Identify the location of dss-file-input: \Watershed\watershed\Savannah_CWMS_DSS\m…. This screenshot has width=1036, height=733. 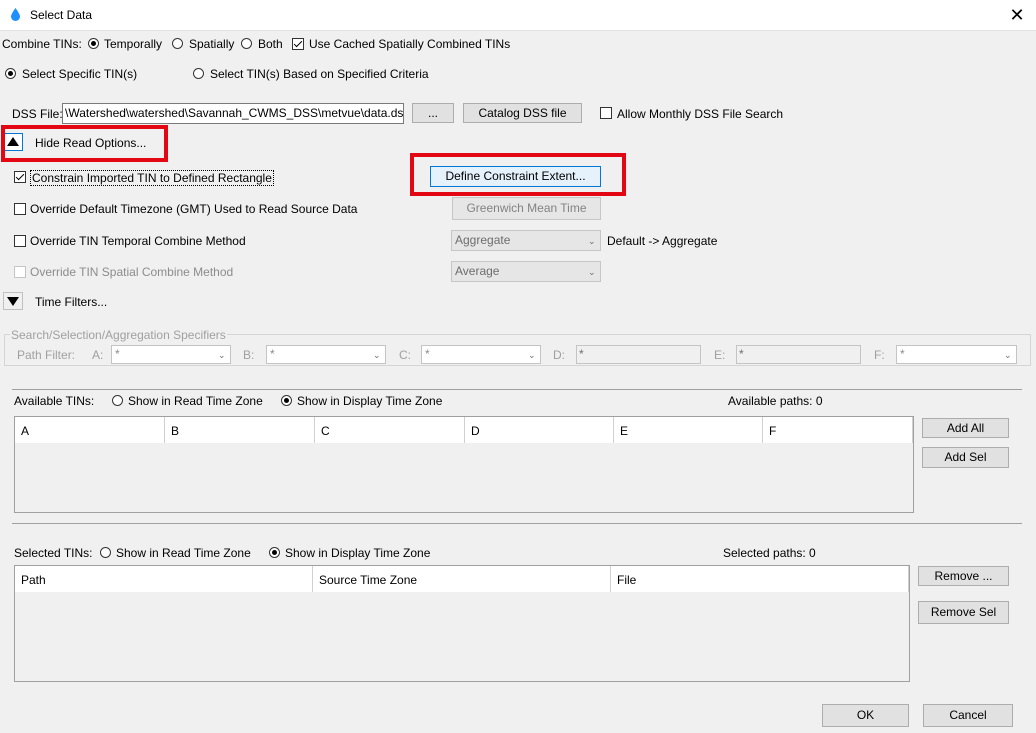
(233, 113).